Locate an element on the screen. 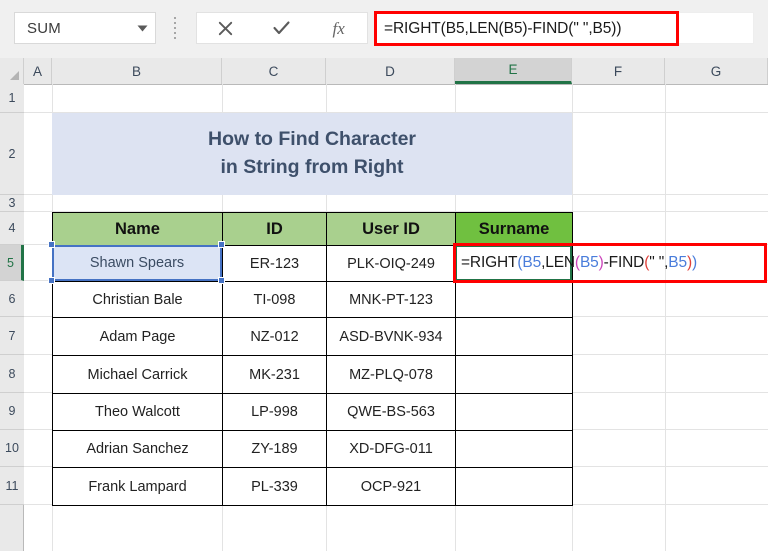 The height and width of the screenshot is (551, 768). chevron-down-icon is located at coordinates (142, 28).